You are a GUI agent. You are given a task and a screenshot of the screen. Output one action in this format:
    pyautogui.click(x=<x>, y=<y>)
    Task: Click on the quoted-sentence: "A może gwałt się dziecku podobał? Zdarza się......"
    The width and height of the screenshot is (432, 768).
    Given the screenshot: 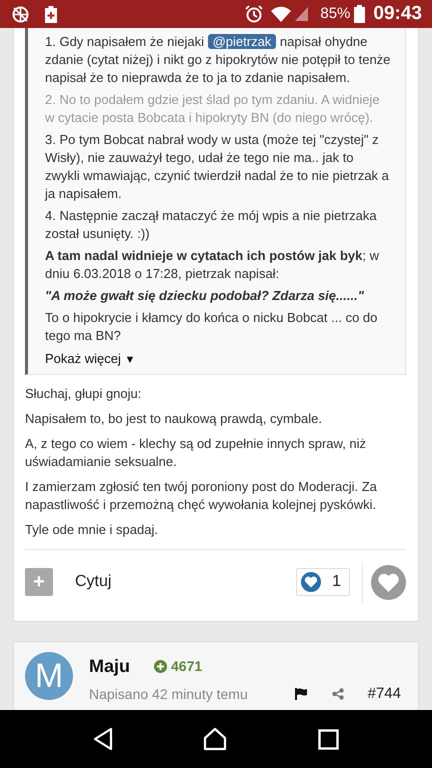 What is the action you would take?
    pyautogui.click(x=205, y=296)
    